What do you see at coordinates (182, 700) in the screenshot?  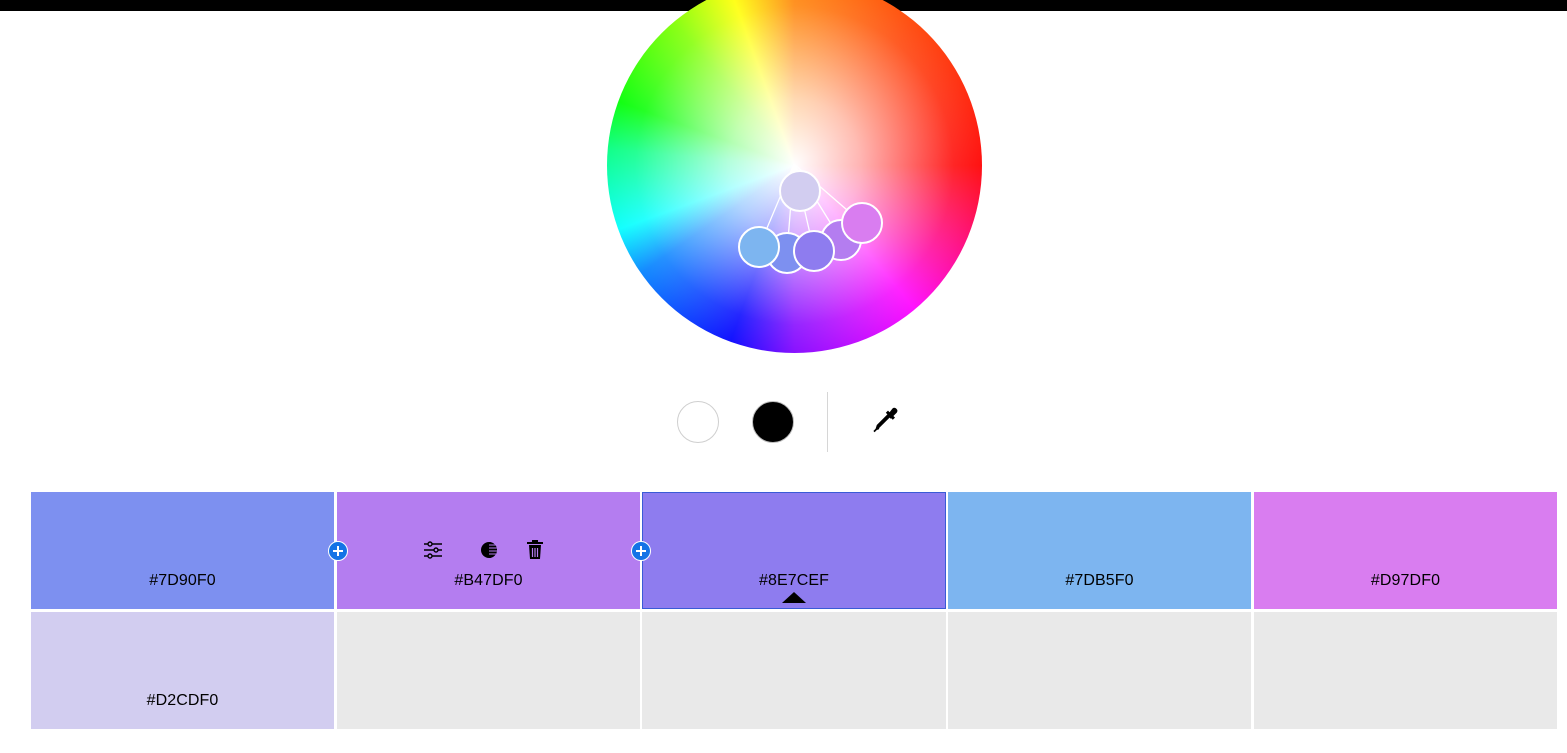 I see `swatch-hex-label: #D2CDF0` at bounding box center [182, 700].